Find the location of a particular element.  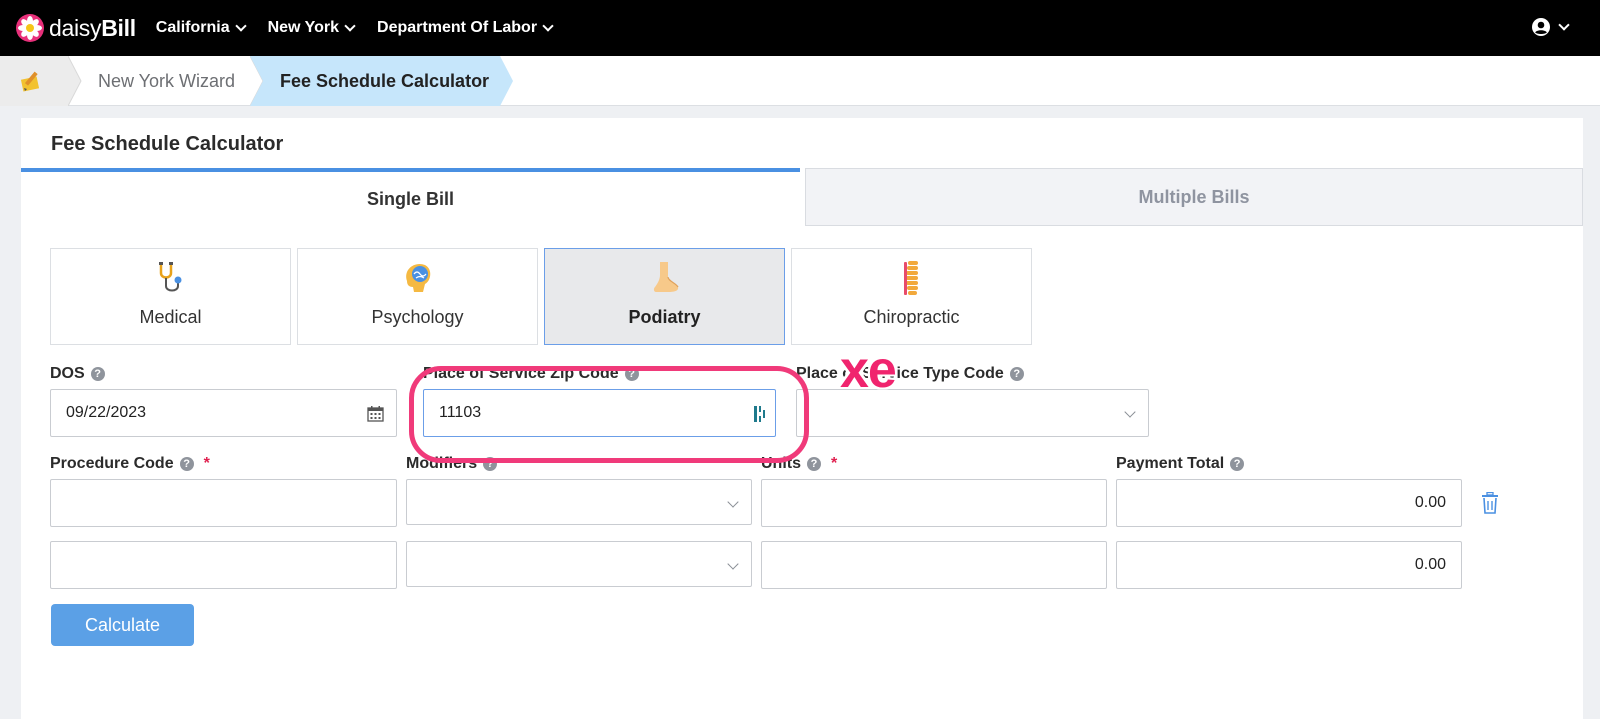

foot-icon is located at coordinates (666, 277).